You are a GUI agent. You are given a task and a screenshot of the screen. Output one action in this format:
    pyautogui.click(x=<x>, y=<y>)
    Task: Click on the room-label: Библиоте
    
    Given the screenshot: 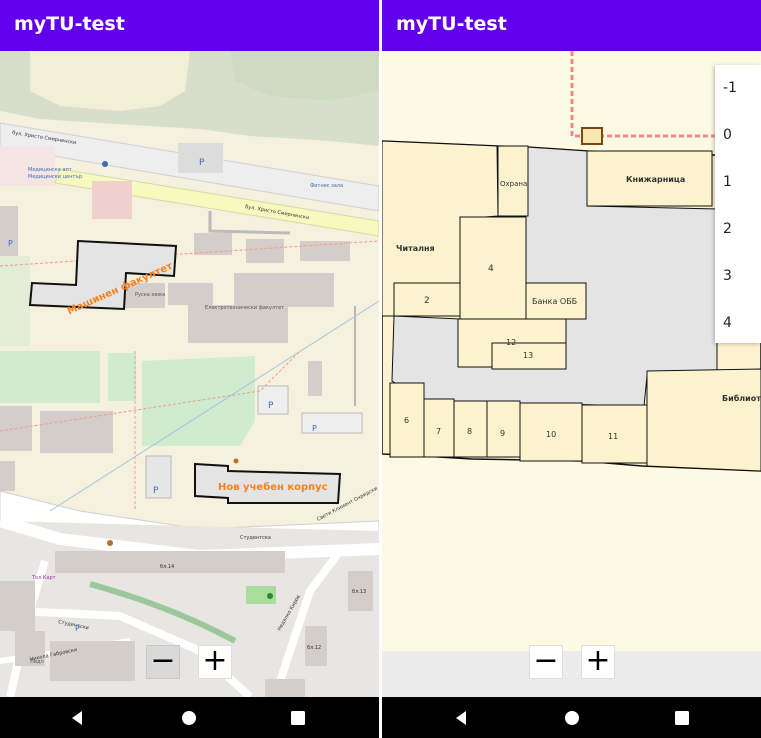 What is the action you would take?
    pyautogui.click(x=741, y=398)
    